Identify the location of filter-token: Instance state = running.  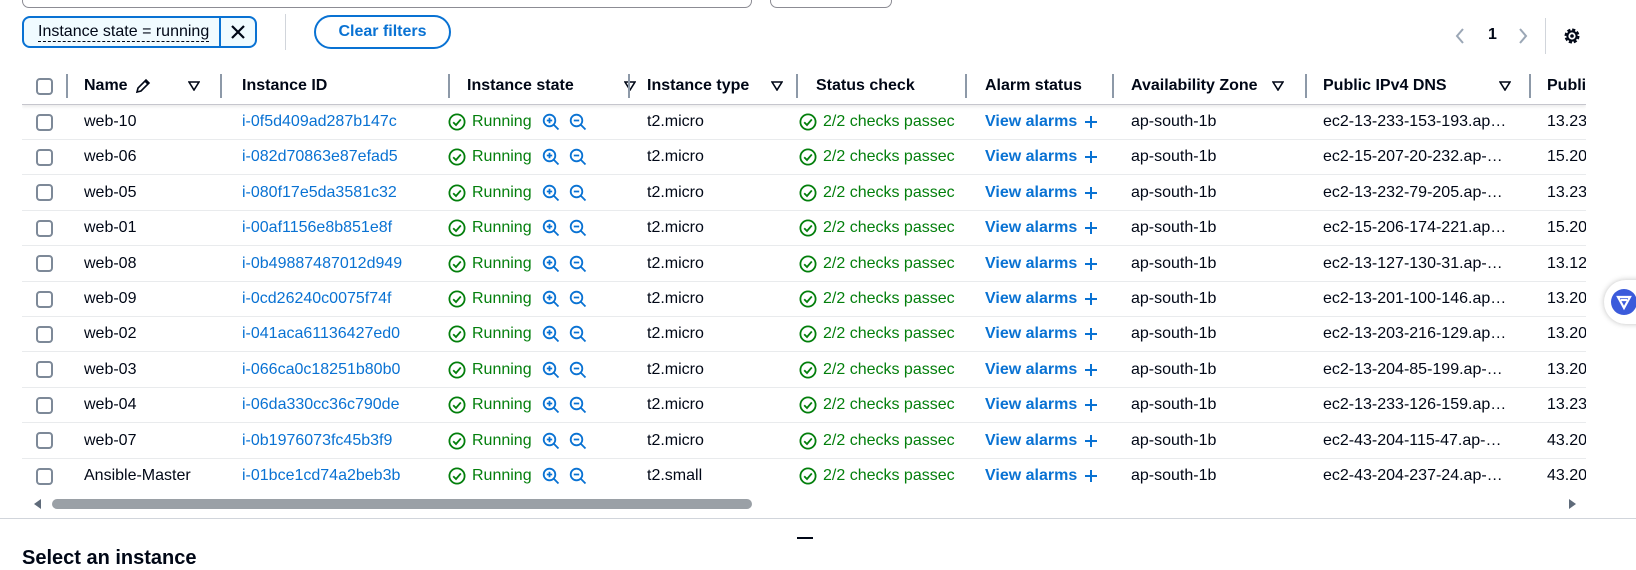
(139, 32).